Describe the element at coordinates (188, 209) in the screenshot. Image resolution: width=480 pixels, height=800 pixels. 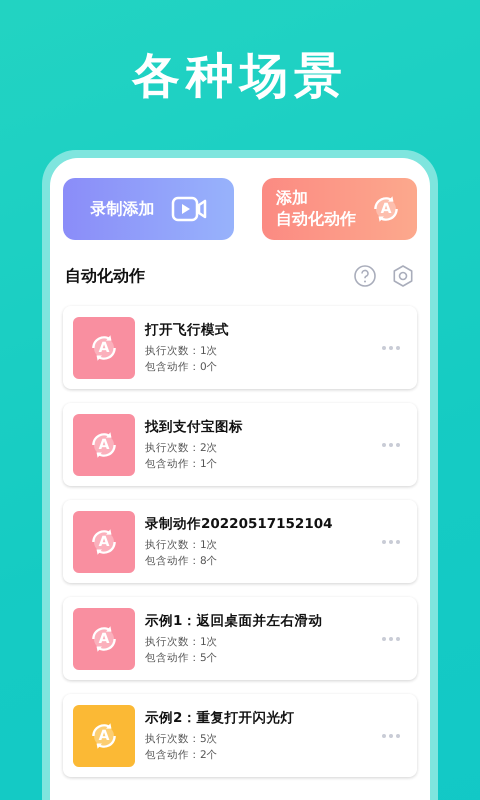
I see `video-camera-icon` at that location.